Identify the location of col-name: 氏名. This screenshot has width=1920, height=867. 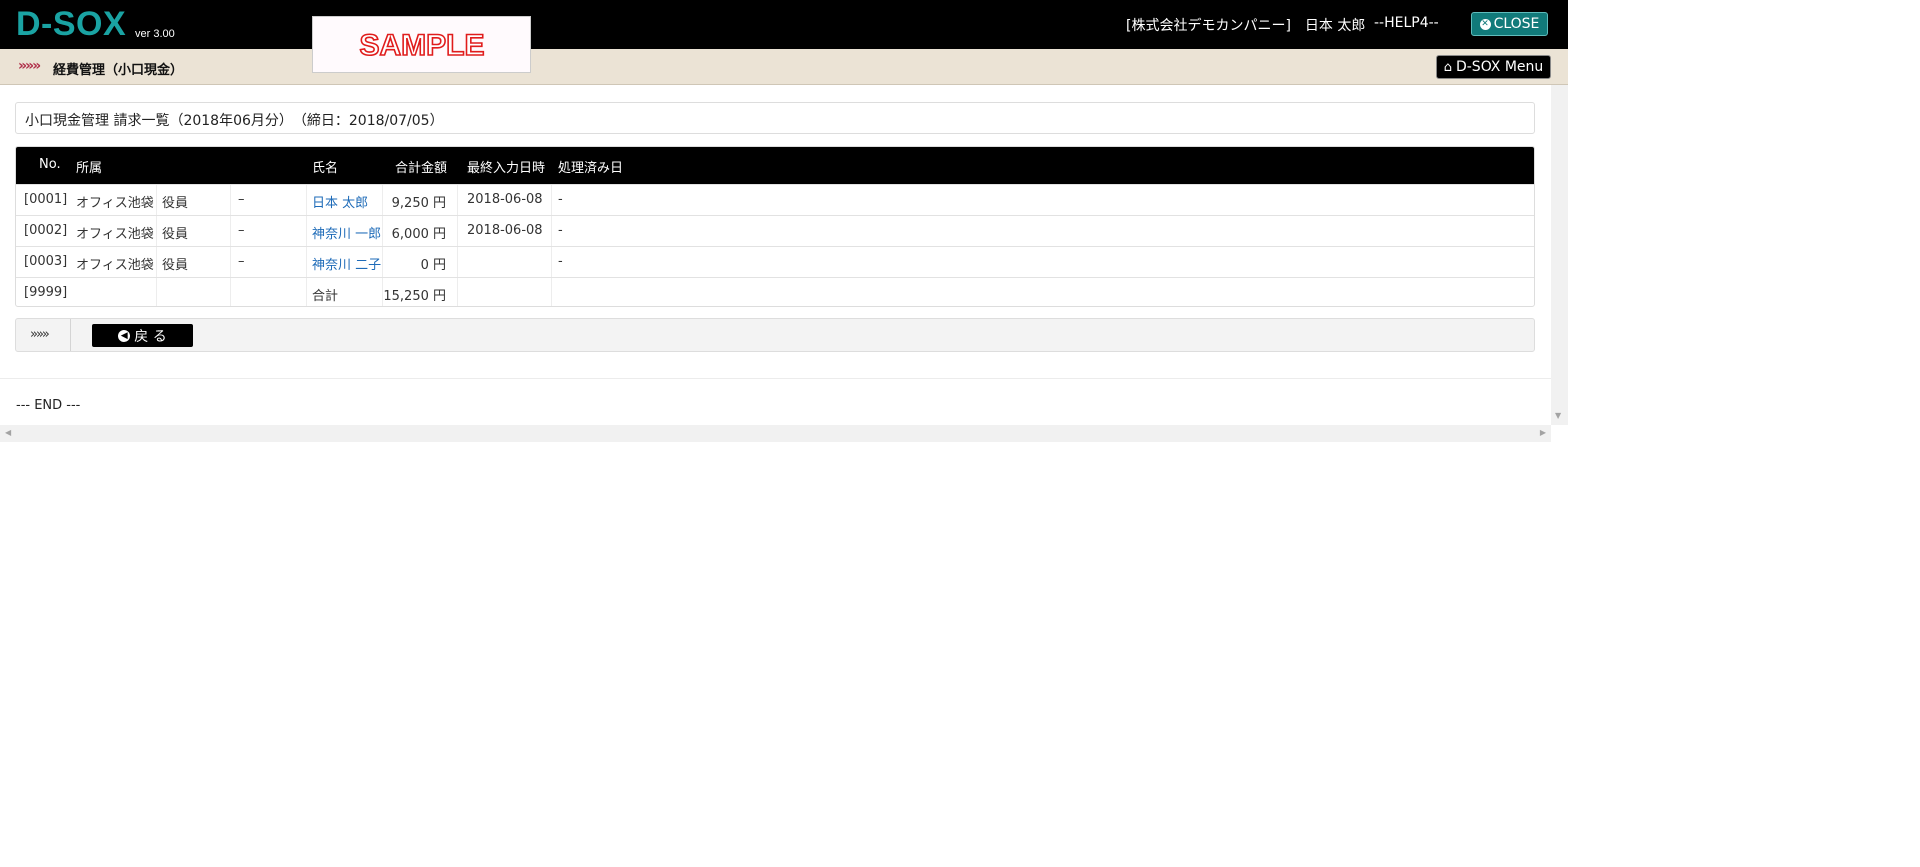
(325, 168).